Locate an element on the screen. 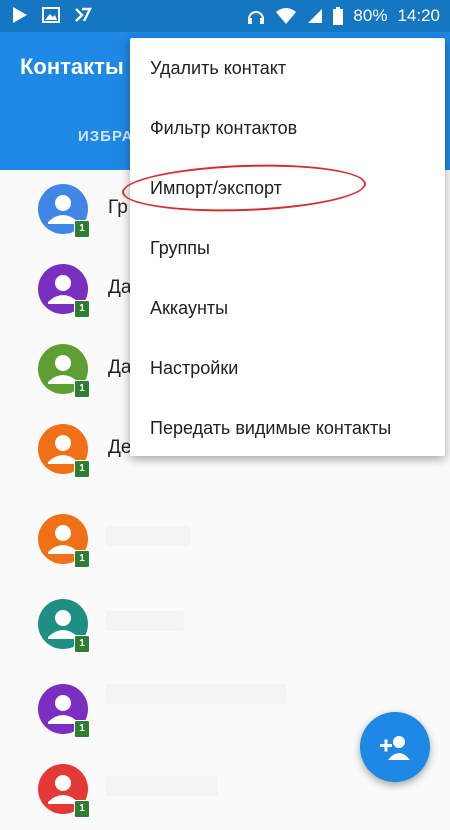  play-store-icon is located at coordinates (20, 15).